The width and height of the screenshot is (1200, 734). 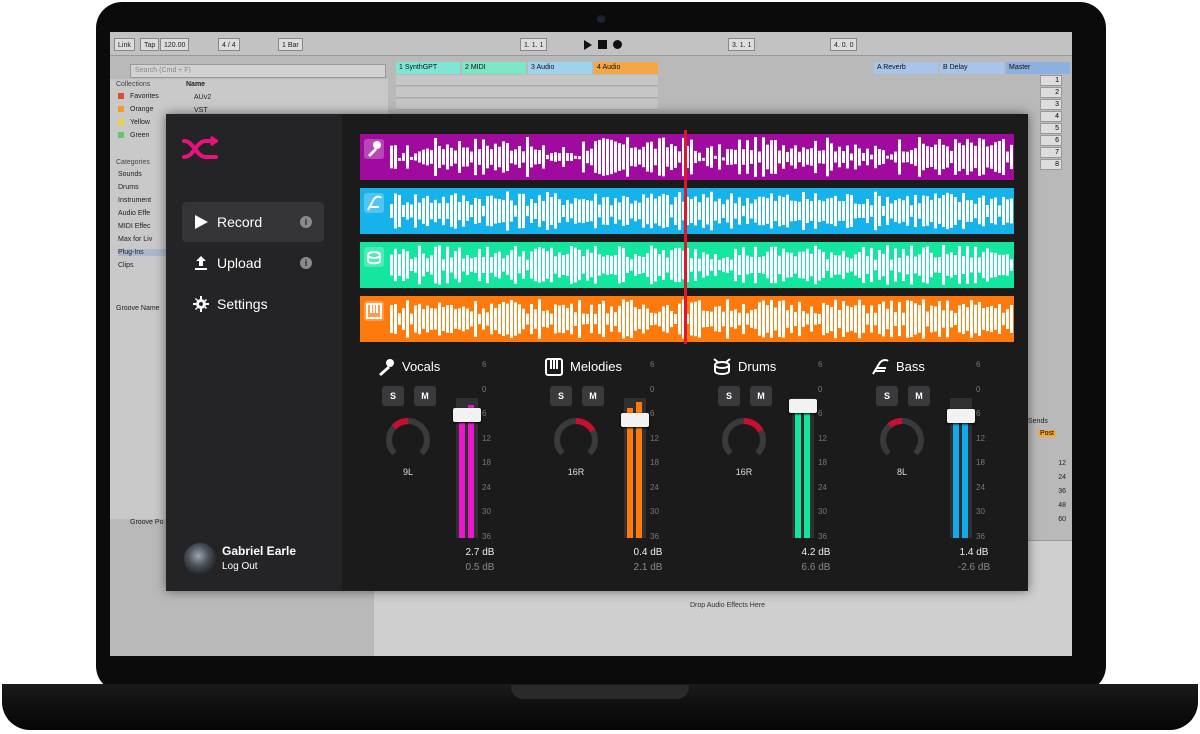 I want to click on category-item: Clips, so click(x=126, y=265).